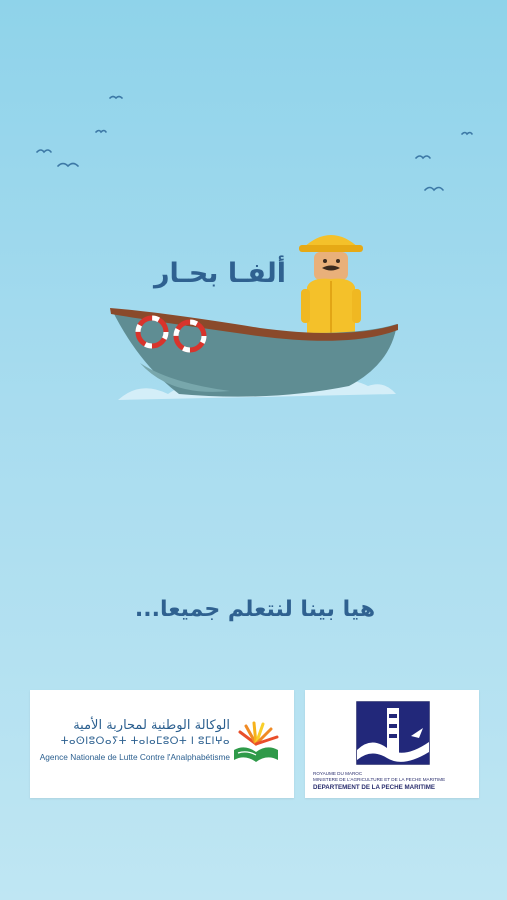 The width and height of the screenshot is (507, 900). Describe the element at coordinates (393, 733) in the screenshot. I see `lighthouse-waves-icon` at that location.